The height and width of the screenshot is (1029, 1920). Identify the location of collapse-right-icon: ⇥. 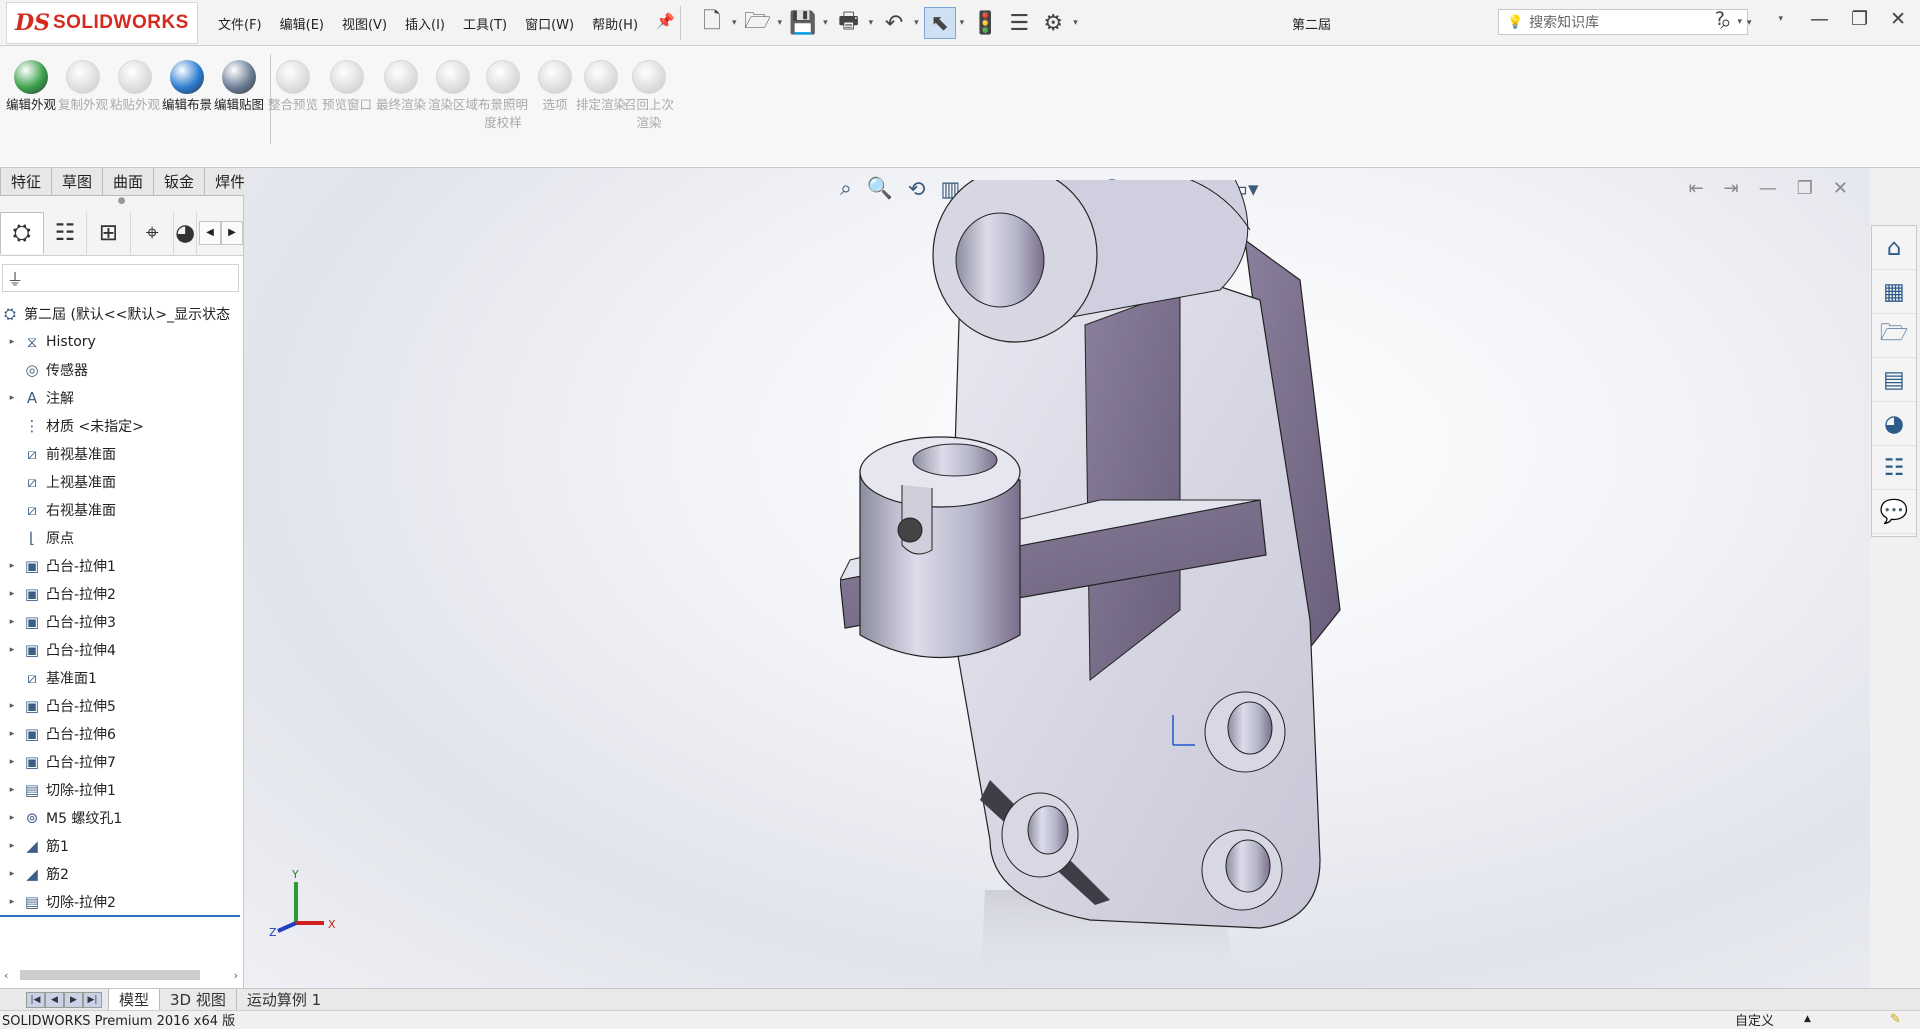
(1731, 188).